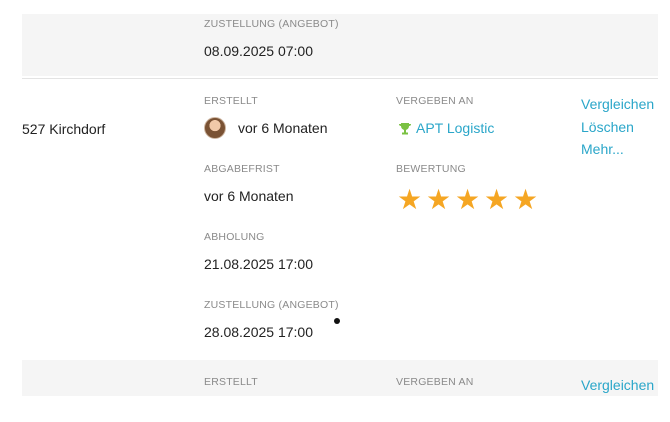 This screenshot has height=422, width=670. Describe the element at coordinates (405, 129) in the screenshot. I see `trophy-icon` at that location.